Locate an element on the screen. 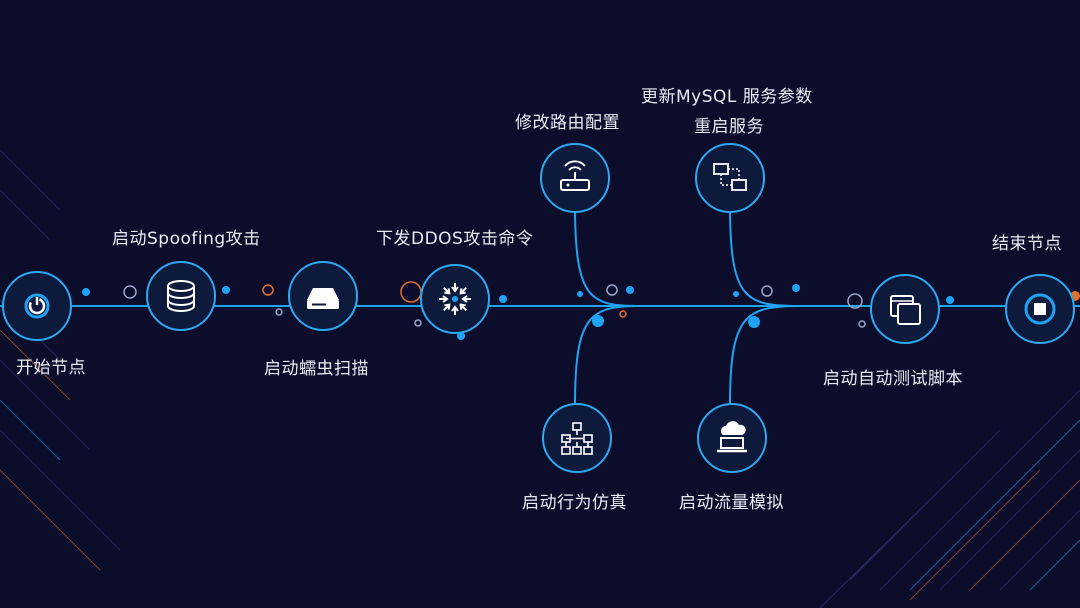 Image resolution: width=1080 pixels, height=608 pixels. behavior-node is located at coordinates (577, 438).